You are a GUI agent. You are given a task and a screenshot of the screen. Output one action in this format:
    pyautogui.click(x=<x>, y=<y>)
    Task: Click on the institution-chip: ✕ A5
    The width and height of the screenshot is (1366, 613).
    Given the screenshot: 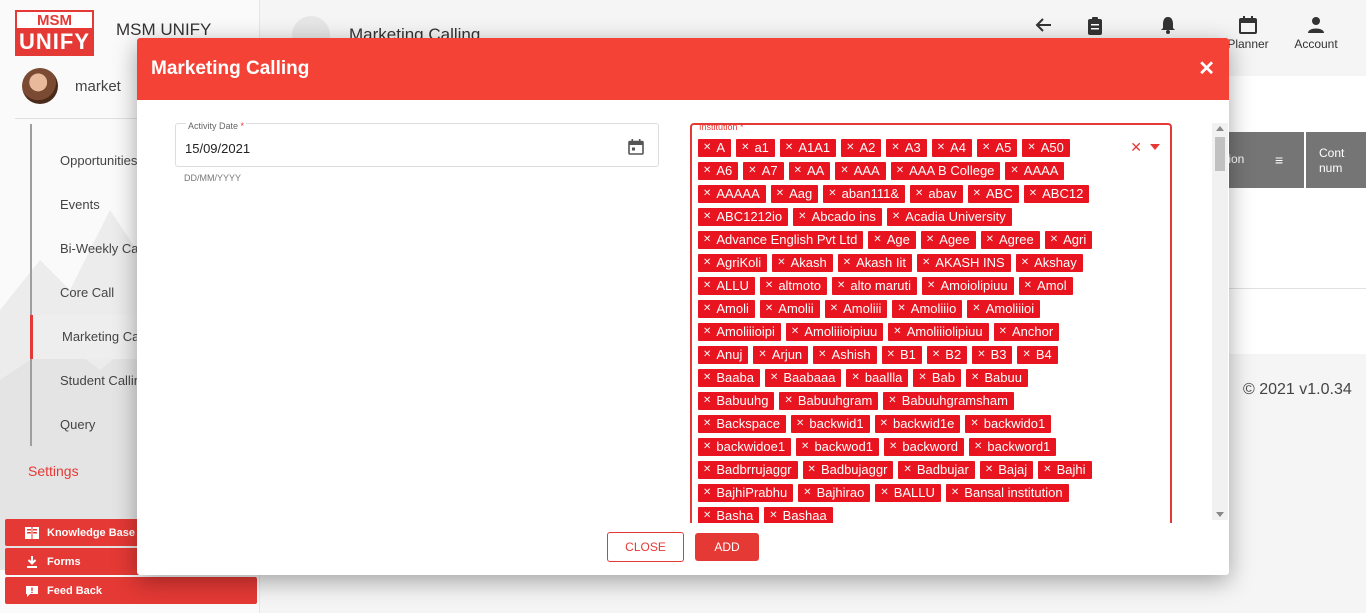 What is the action you would take?
    pyautogui.click(x=997, y=148)
    